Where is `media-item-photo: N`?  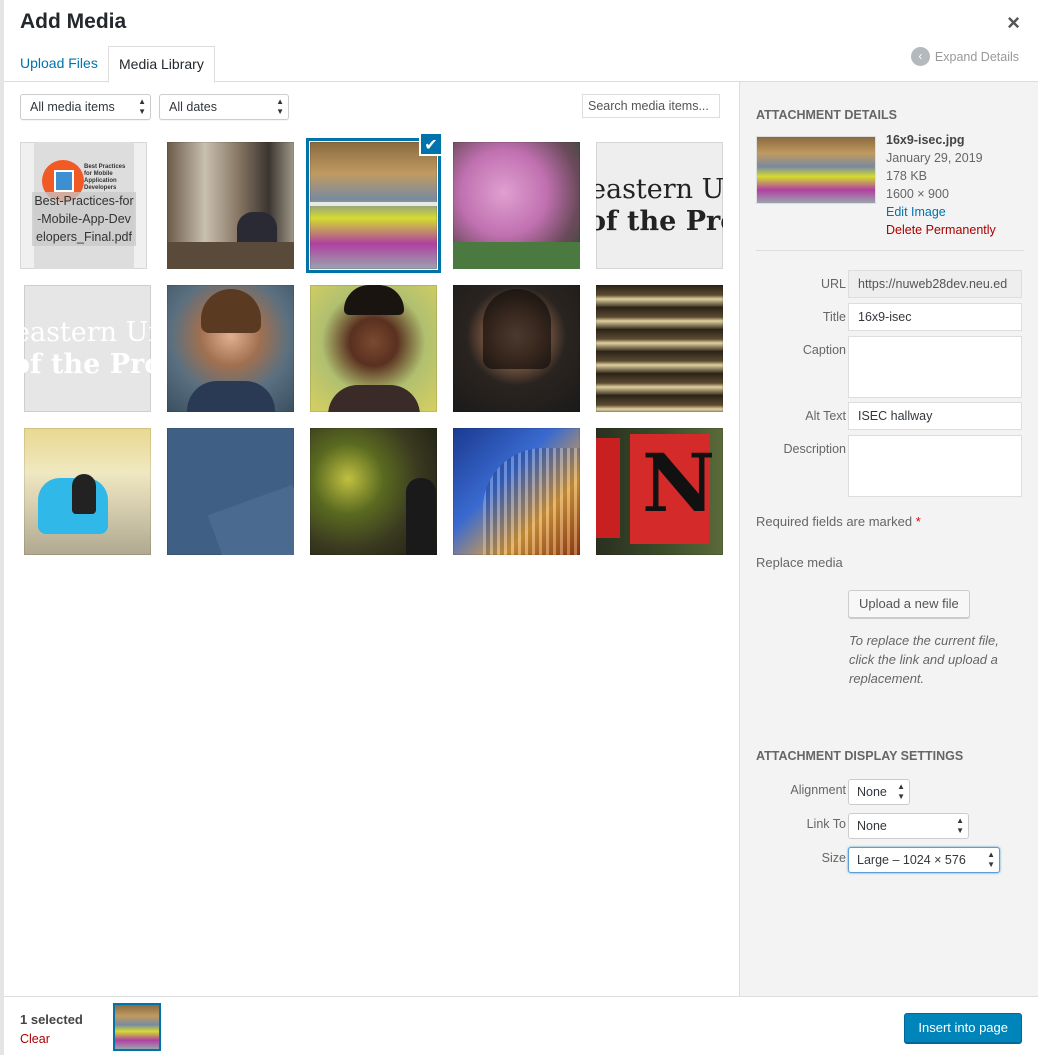
media-item-photo: N is located at coordinates (659, 491).